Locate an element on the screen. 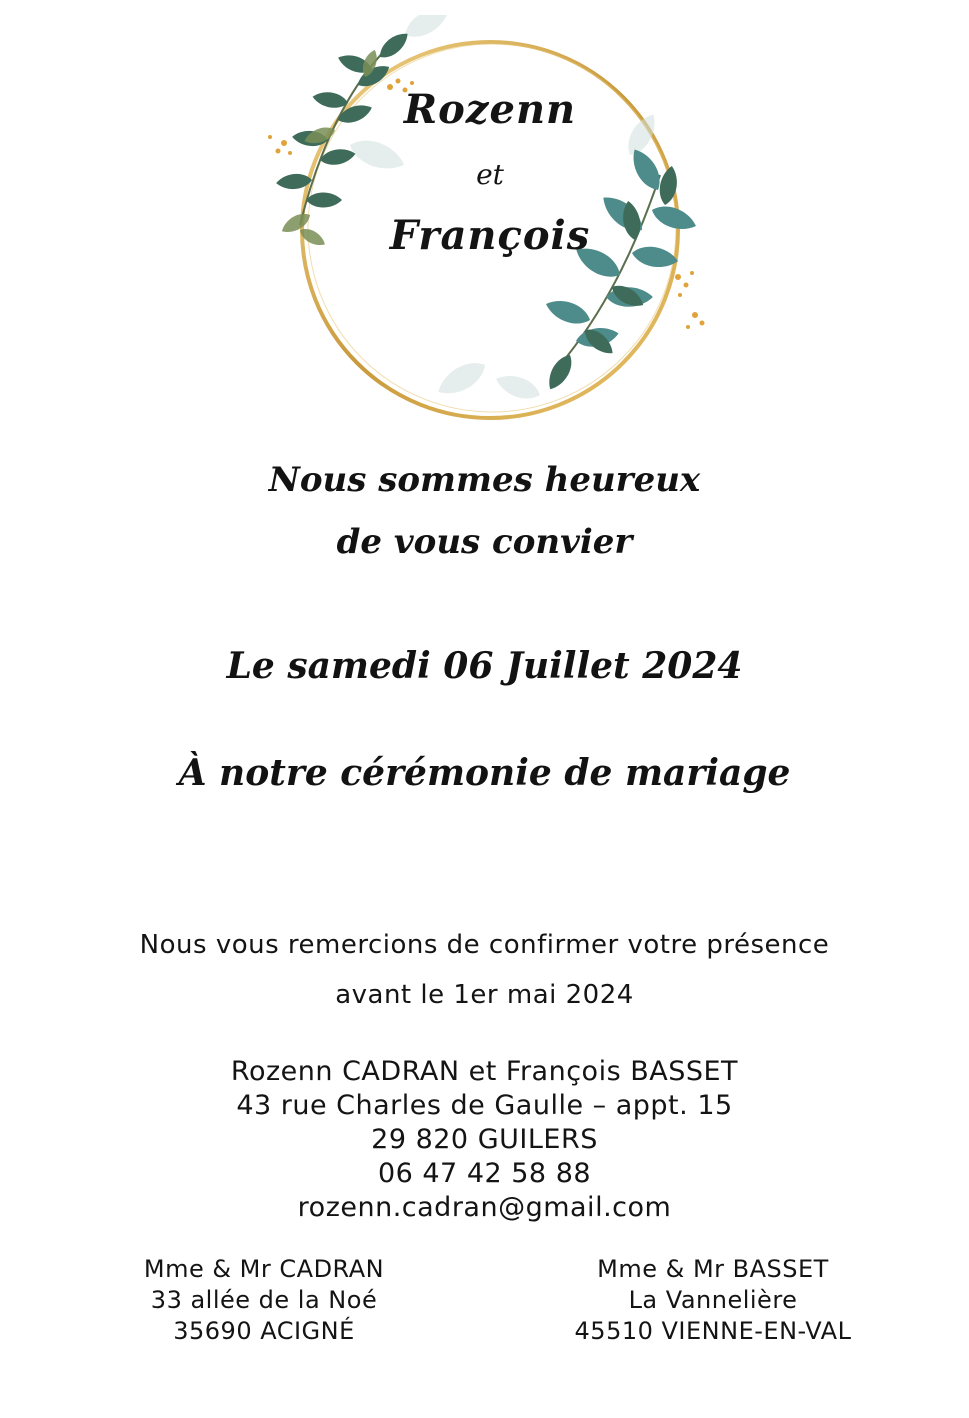  invitation-line-1: Nous sommes heureux is located at coordinates (484, 480).